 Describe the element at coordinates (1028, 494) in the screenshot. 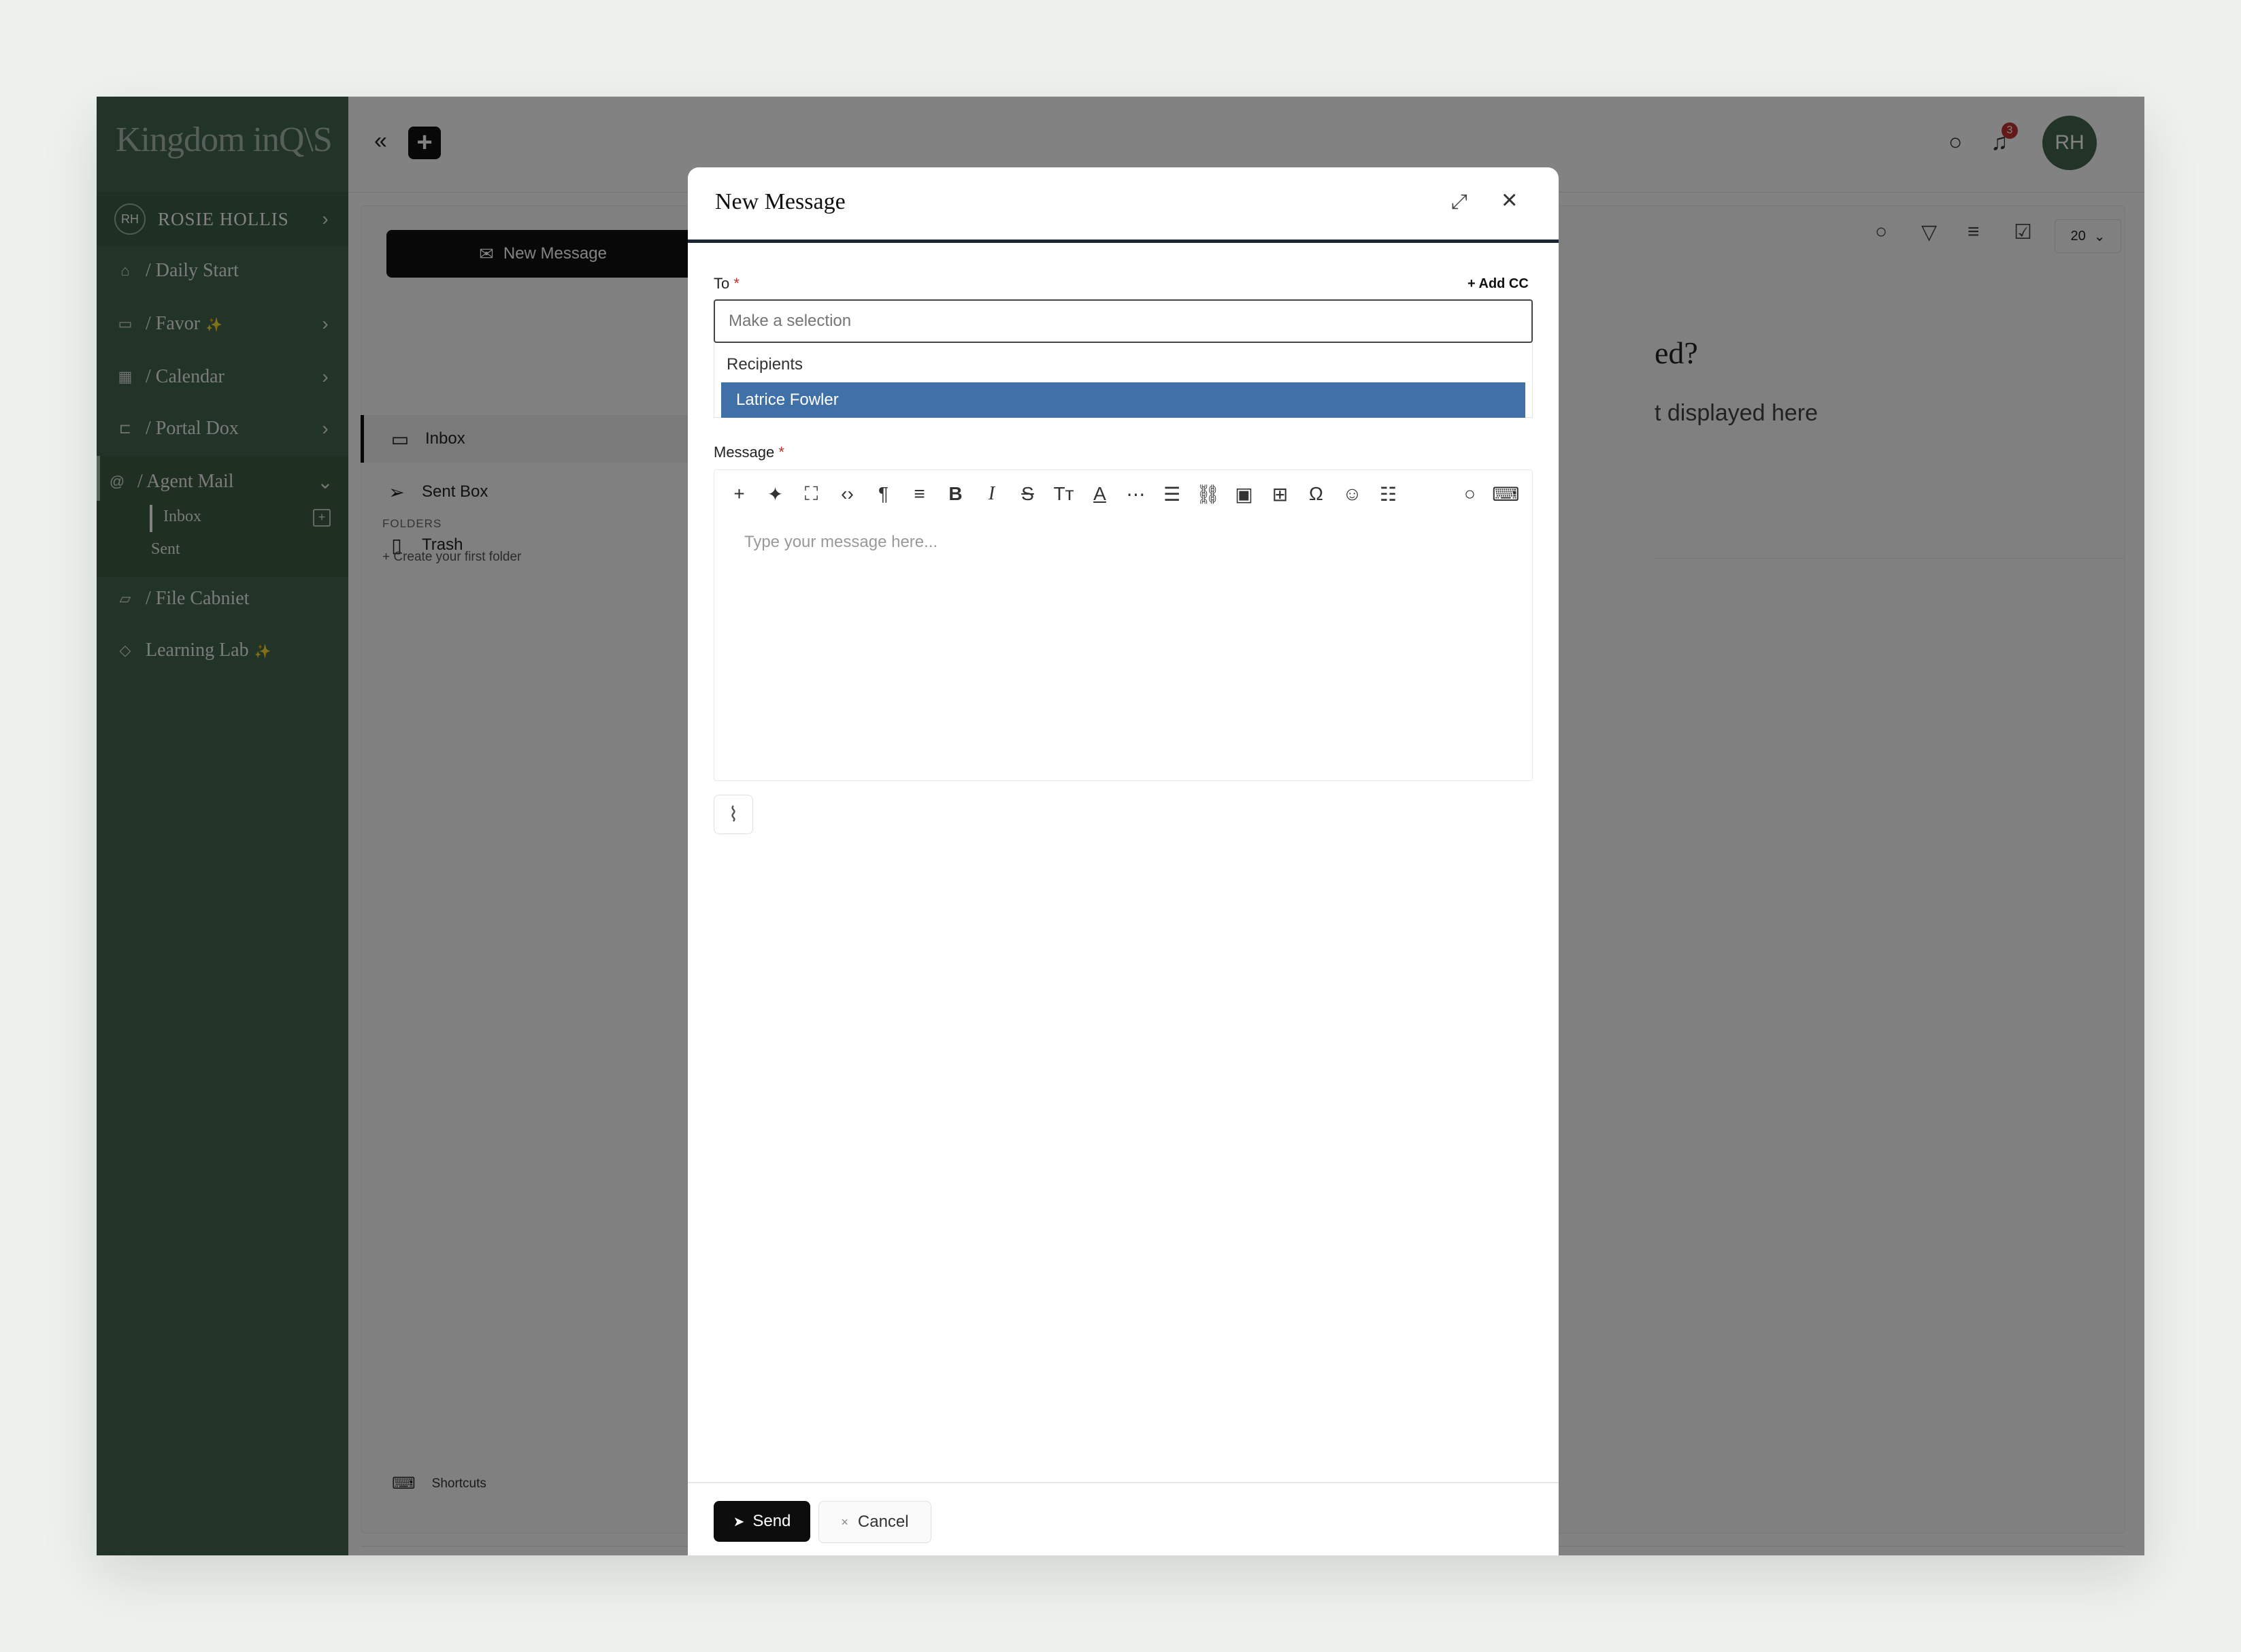

I see `strikethrough-icon: S` at that location.